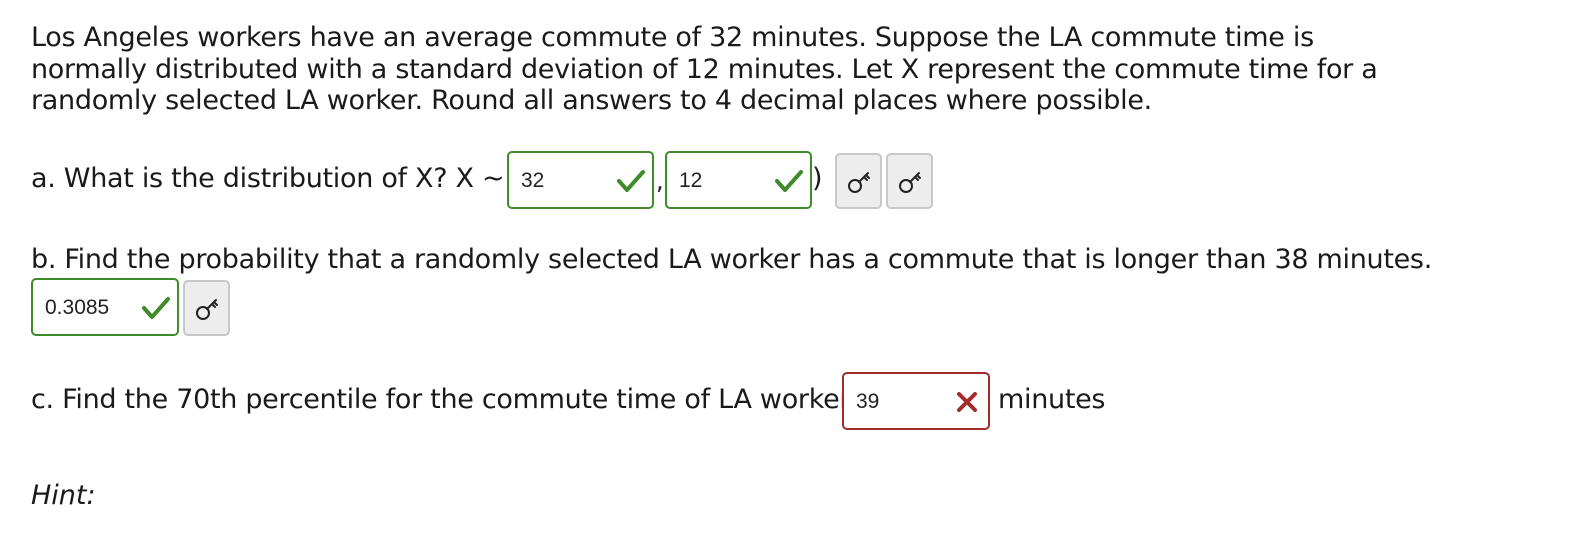 This screenshot has height=536, width=1590. What do you see at coordinates (63, 496) in the screenshot?
I see `hint-link: Hint:` at bounding box center [63, 496].